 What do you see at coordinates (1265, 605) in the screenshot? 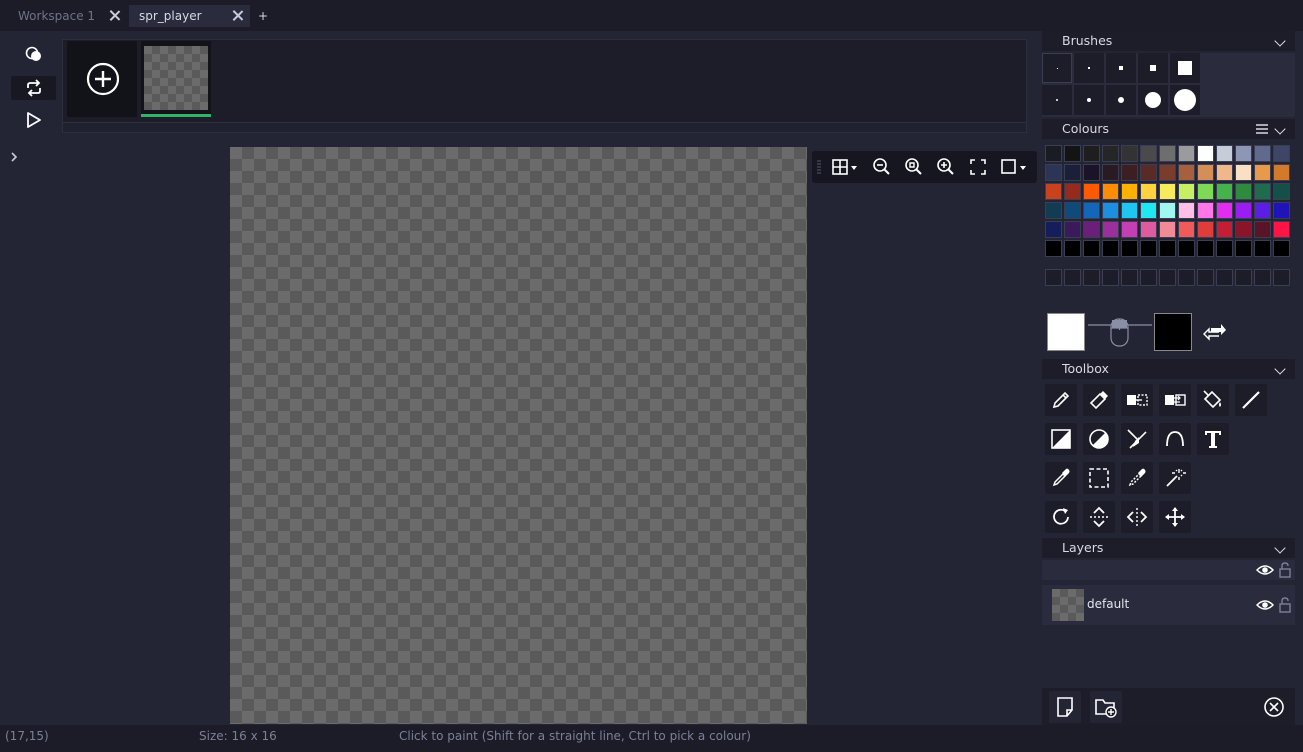
I see `eye-icon` at bounding box center [1265, 605].